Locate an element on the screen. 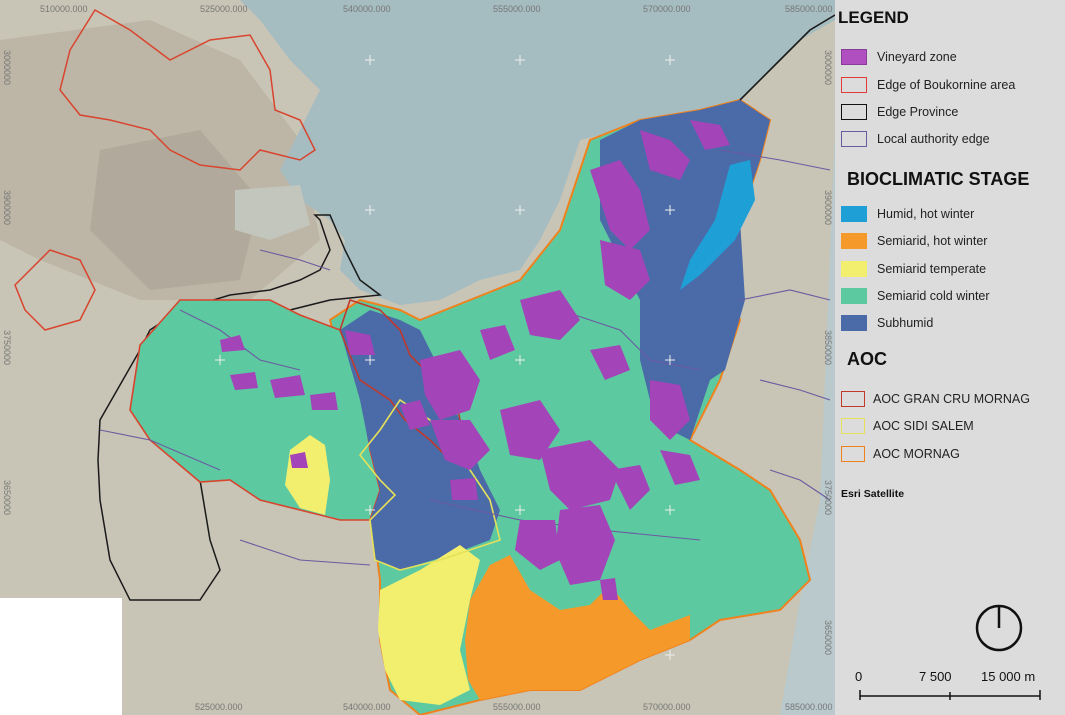 Image resolution: width=1065 pixels, height=715 pixels. right-coord: 3650000 is located at coordinates (828, 638).